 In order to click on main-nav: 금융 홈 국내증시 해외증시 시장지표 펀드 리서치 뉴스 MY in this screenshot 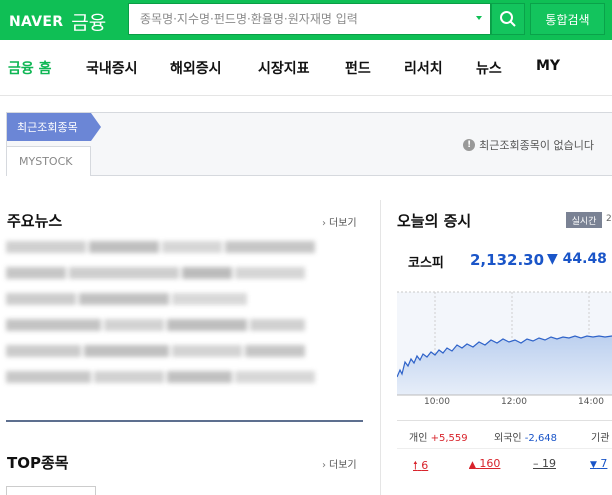, I will do `click(306, 68)`.